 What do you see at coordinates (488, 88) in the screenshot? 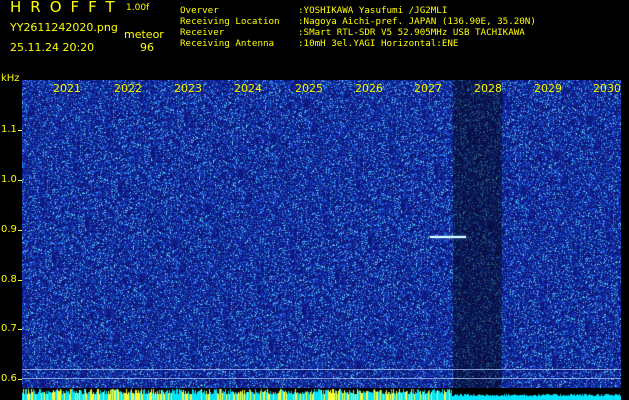
I see `x-tick-label: 2028` at bounding box center [488, 88].